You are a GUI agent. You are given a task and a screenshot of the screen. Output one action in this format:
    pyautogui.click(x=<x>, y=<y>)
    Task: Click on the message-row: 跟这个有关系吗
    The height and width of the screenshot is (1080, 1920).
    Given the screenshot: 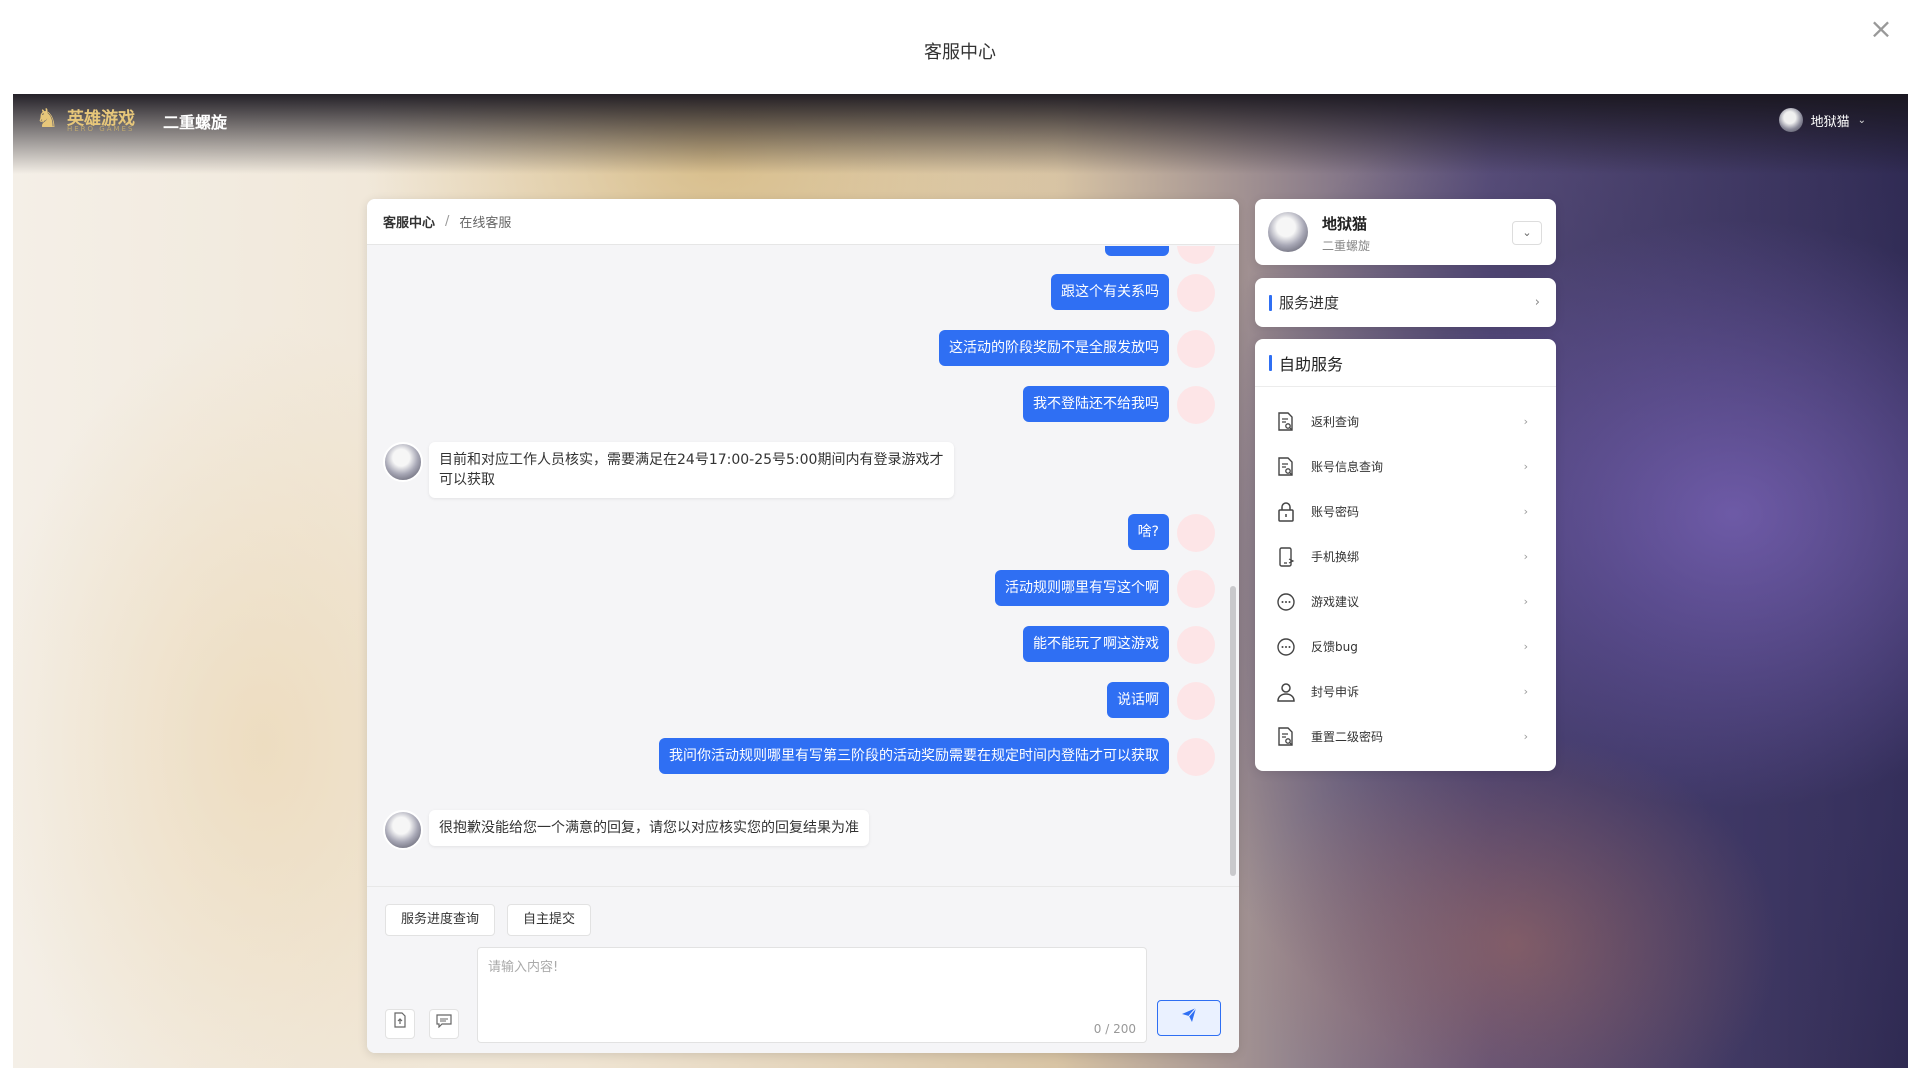 What is the action you would take?
    pyautogui.click(x=1133, y=293)
    